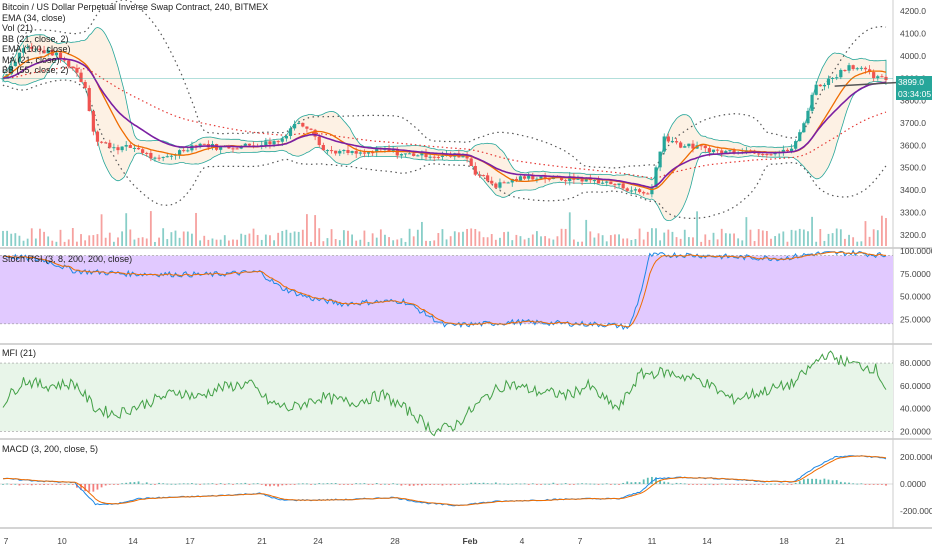 The width and height of the screenshot is (932, 550). What do you see at coordinates (469, 541) in the screenshot?
I see `time-axis-tick: Feb` at bounding box center [469, 541].